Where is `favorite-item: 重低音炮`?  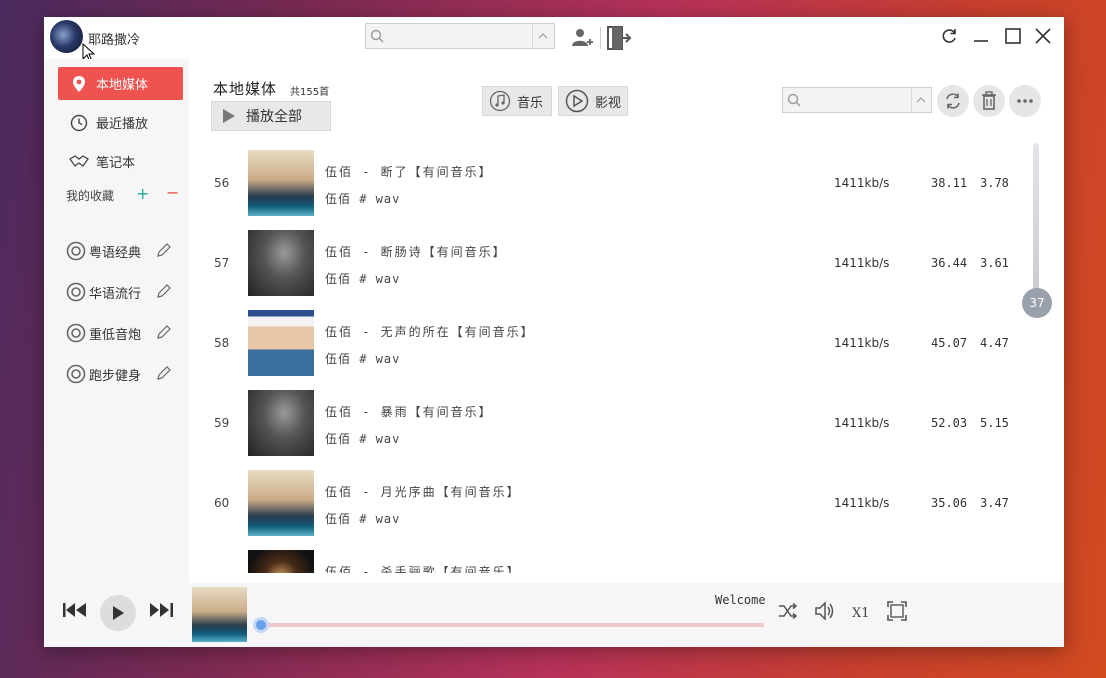 favorite-item: 重低音炮 is located at coordinates (121, 333).